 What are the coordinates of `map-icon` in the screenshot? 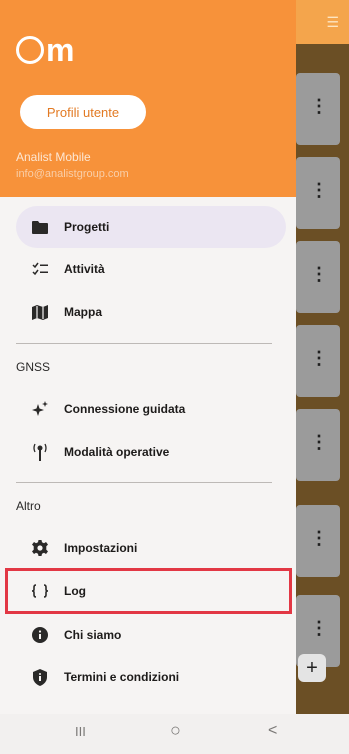 It's located at (40, 312).